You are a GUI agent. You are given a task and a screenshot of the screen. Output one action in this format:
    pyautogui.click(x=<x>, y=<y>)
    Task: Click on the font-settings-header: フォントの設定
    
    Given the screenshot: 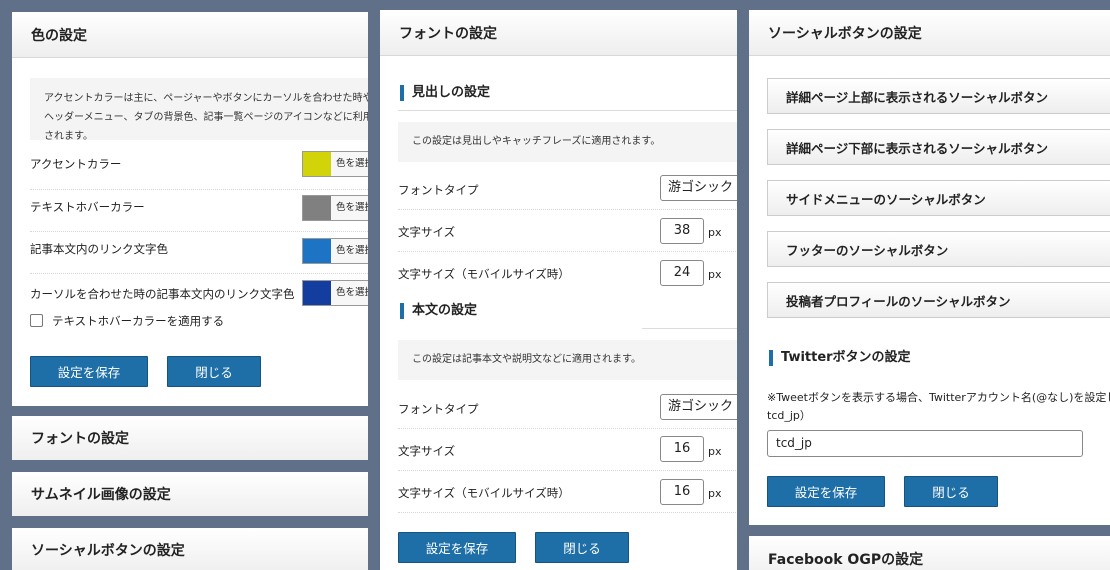 What is the action you would take?
    pyautogui.click(x=558, y=33)
    